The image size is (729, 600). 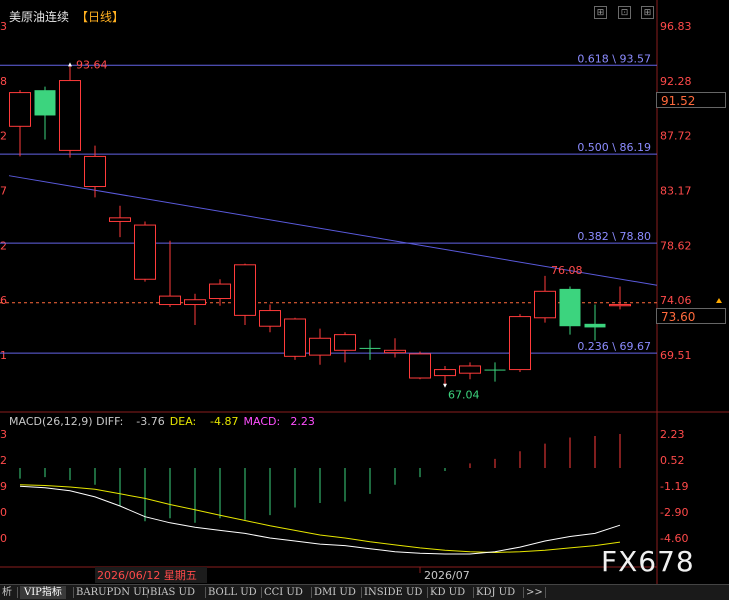 I want to click on fib-level-label: 0.382 \ 78.80, so click(x=614, y=236).